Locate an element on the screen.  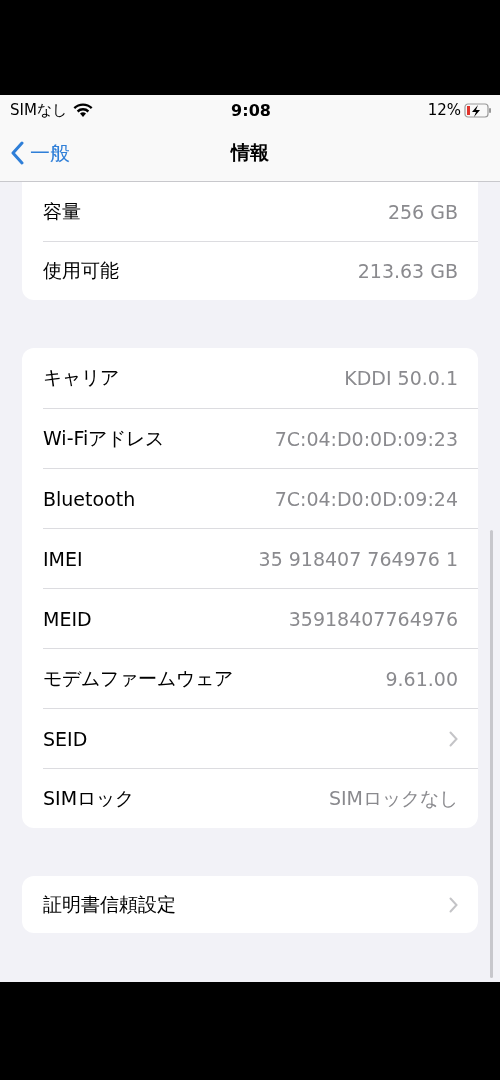
wifi-icon is located at coordinates (82, 110).